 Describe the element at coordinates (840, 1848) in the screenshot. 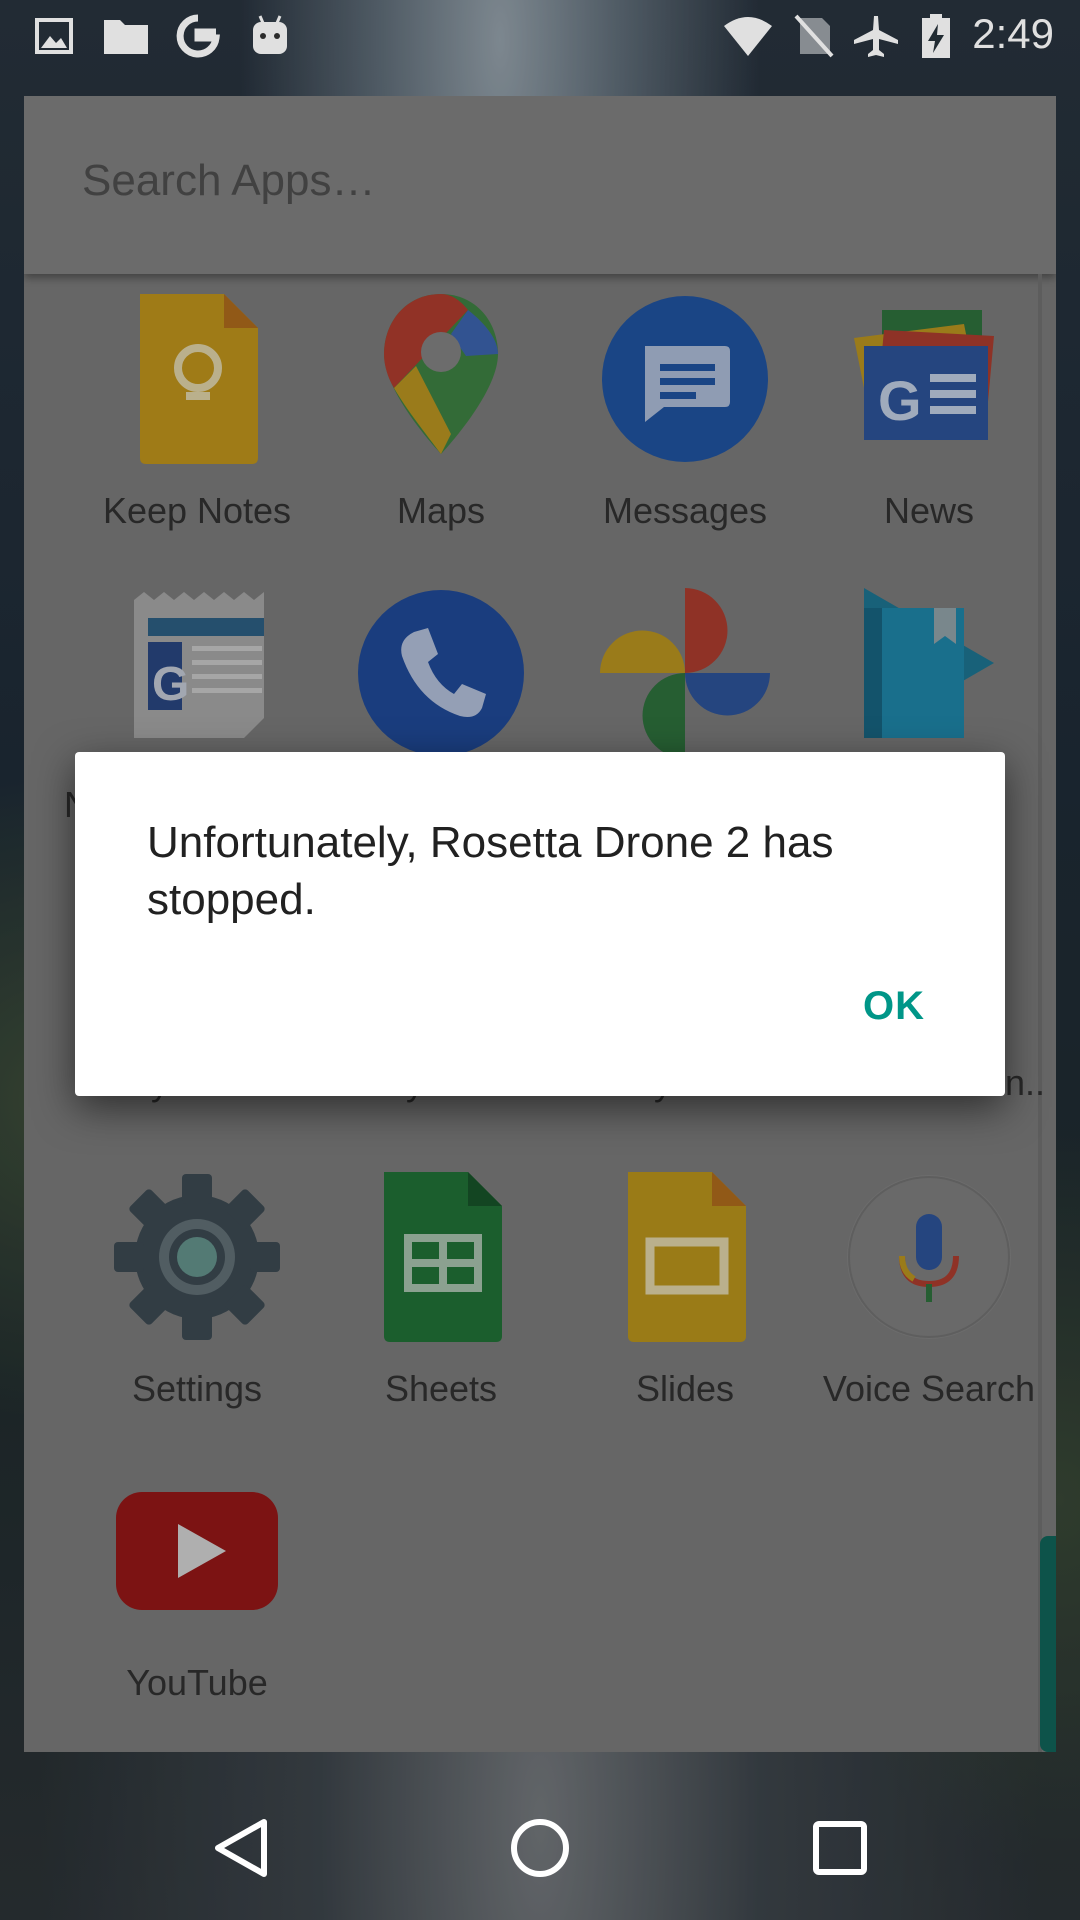

I see `recents-icon` at that location.